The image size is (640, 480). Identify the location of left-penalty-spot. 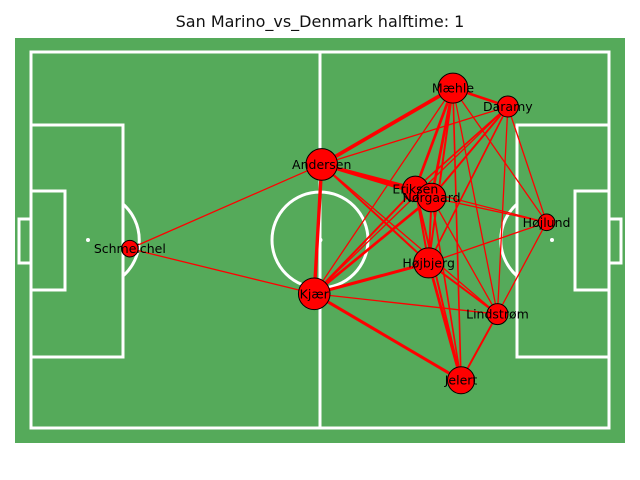
(88, 240).